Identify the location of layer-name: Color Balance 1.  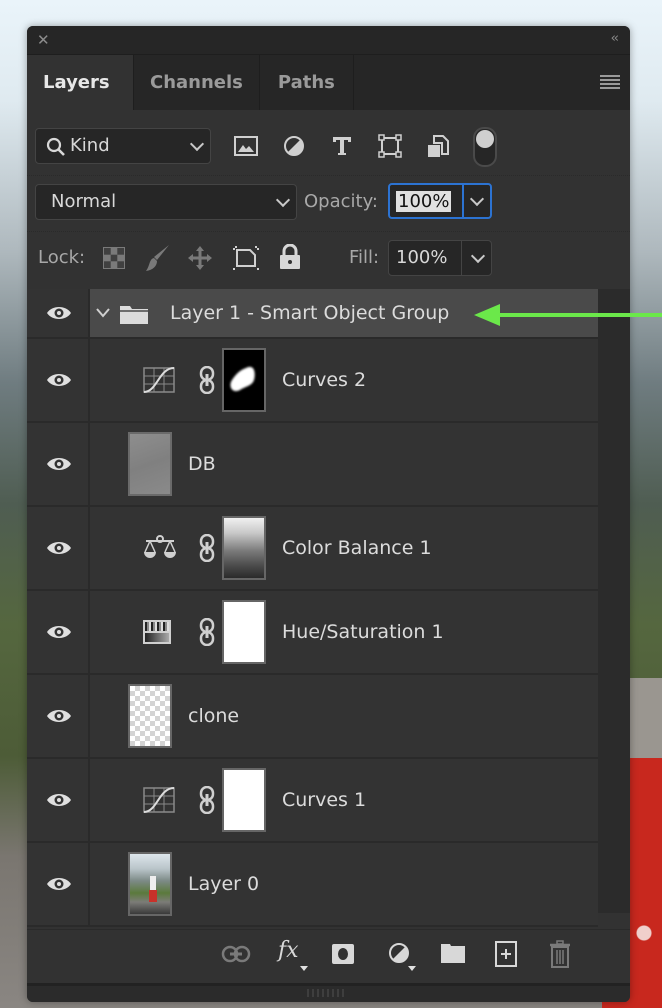
(357, 548).